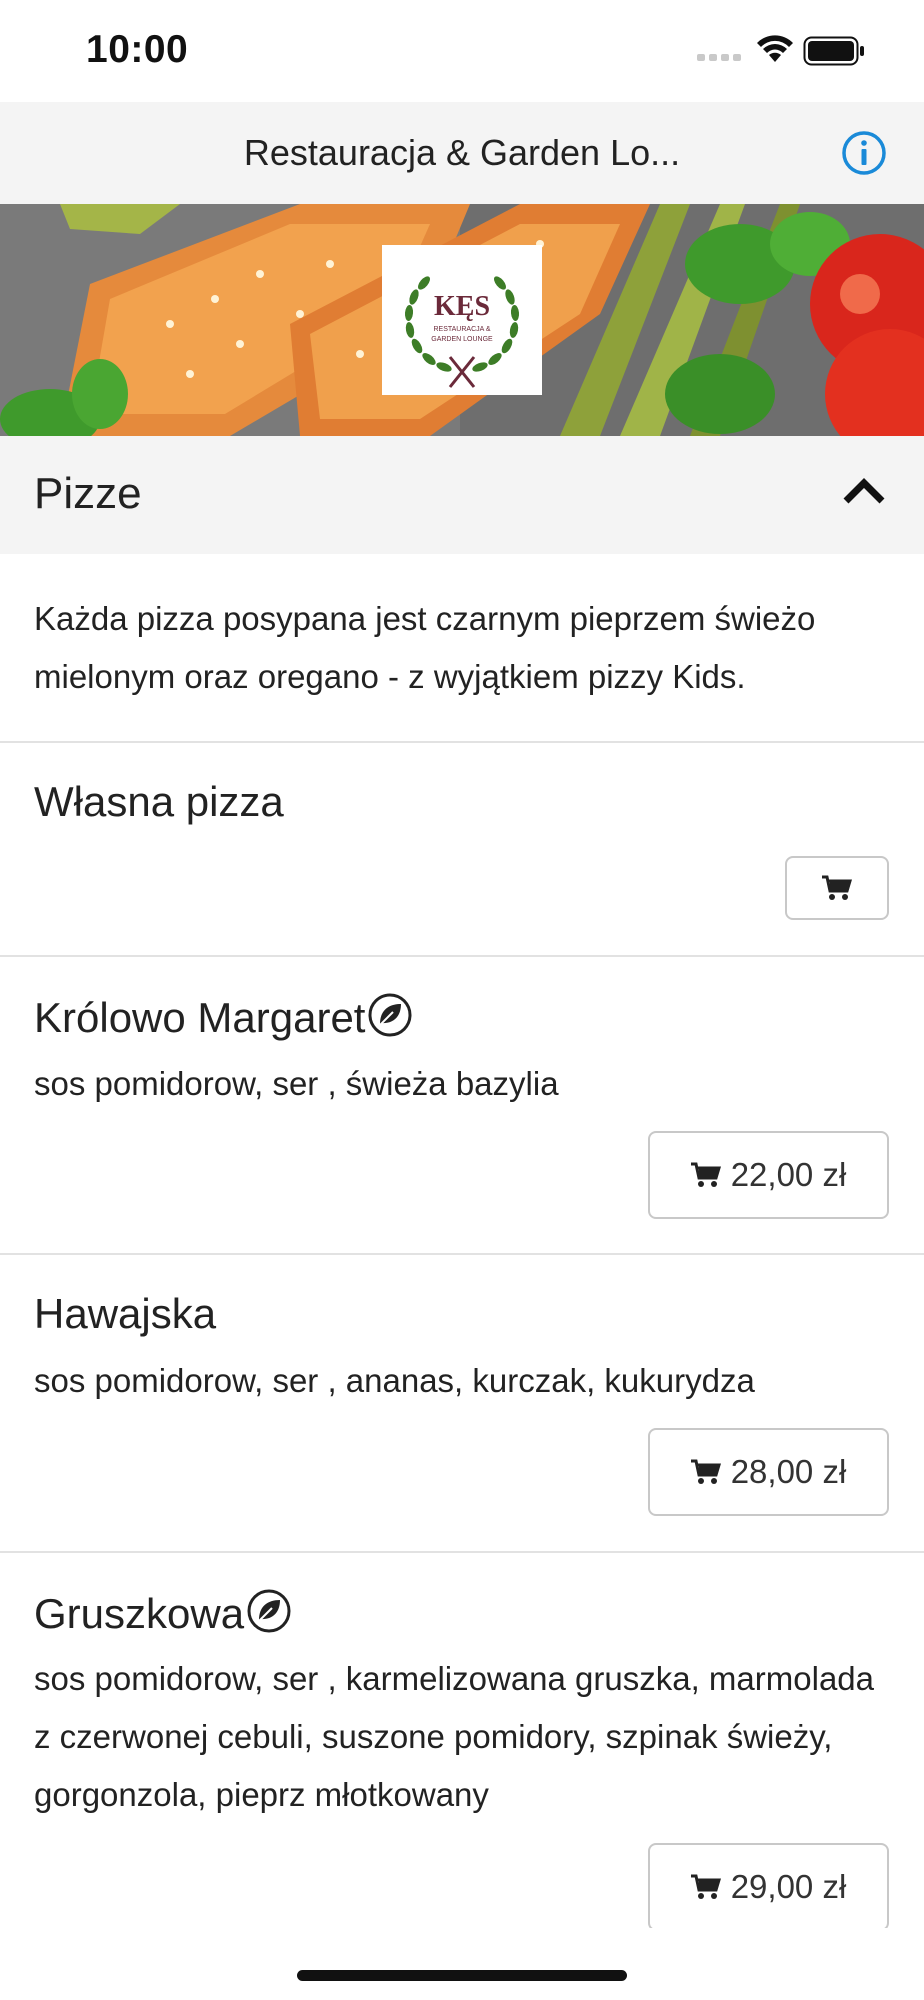  I want to click on bottom-safe-area, so click(462, 1964).